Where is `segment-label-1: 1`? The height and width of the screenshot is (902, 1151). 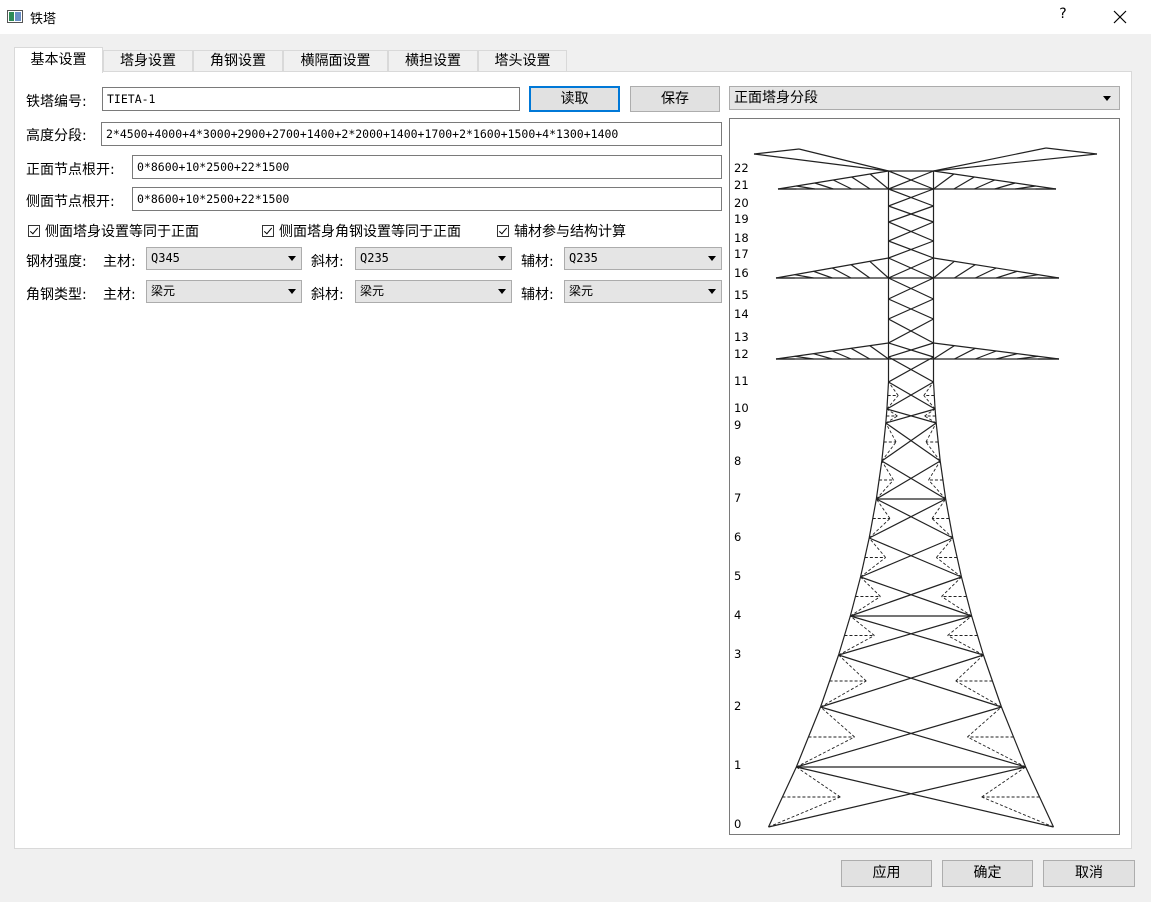 segment-label-1: 1 is located at coordinates (738, 765).